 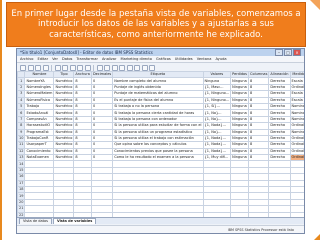 I want to click on grid-cell: NúmeroMatem, so click(x=39, y=94).